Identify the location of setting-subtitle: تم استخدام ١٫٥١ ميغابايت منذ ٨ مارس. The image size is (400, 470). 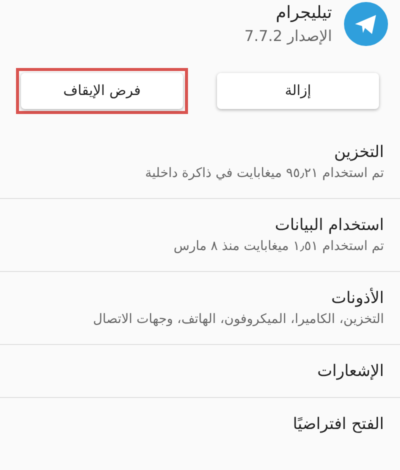
(278, 247).